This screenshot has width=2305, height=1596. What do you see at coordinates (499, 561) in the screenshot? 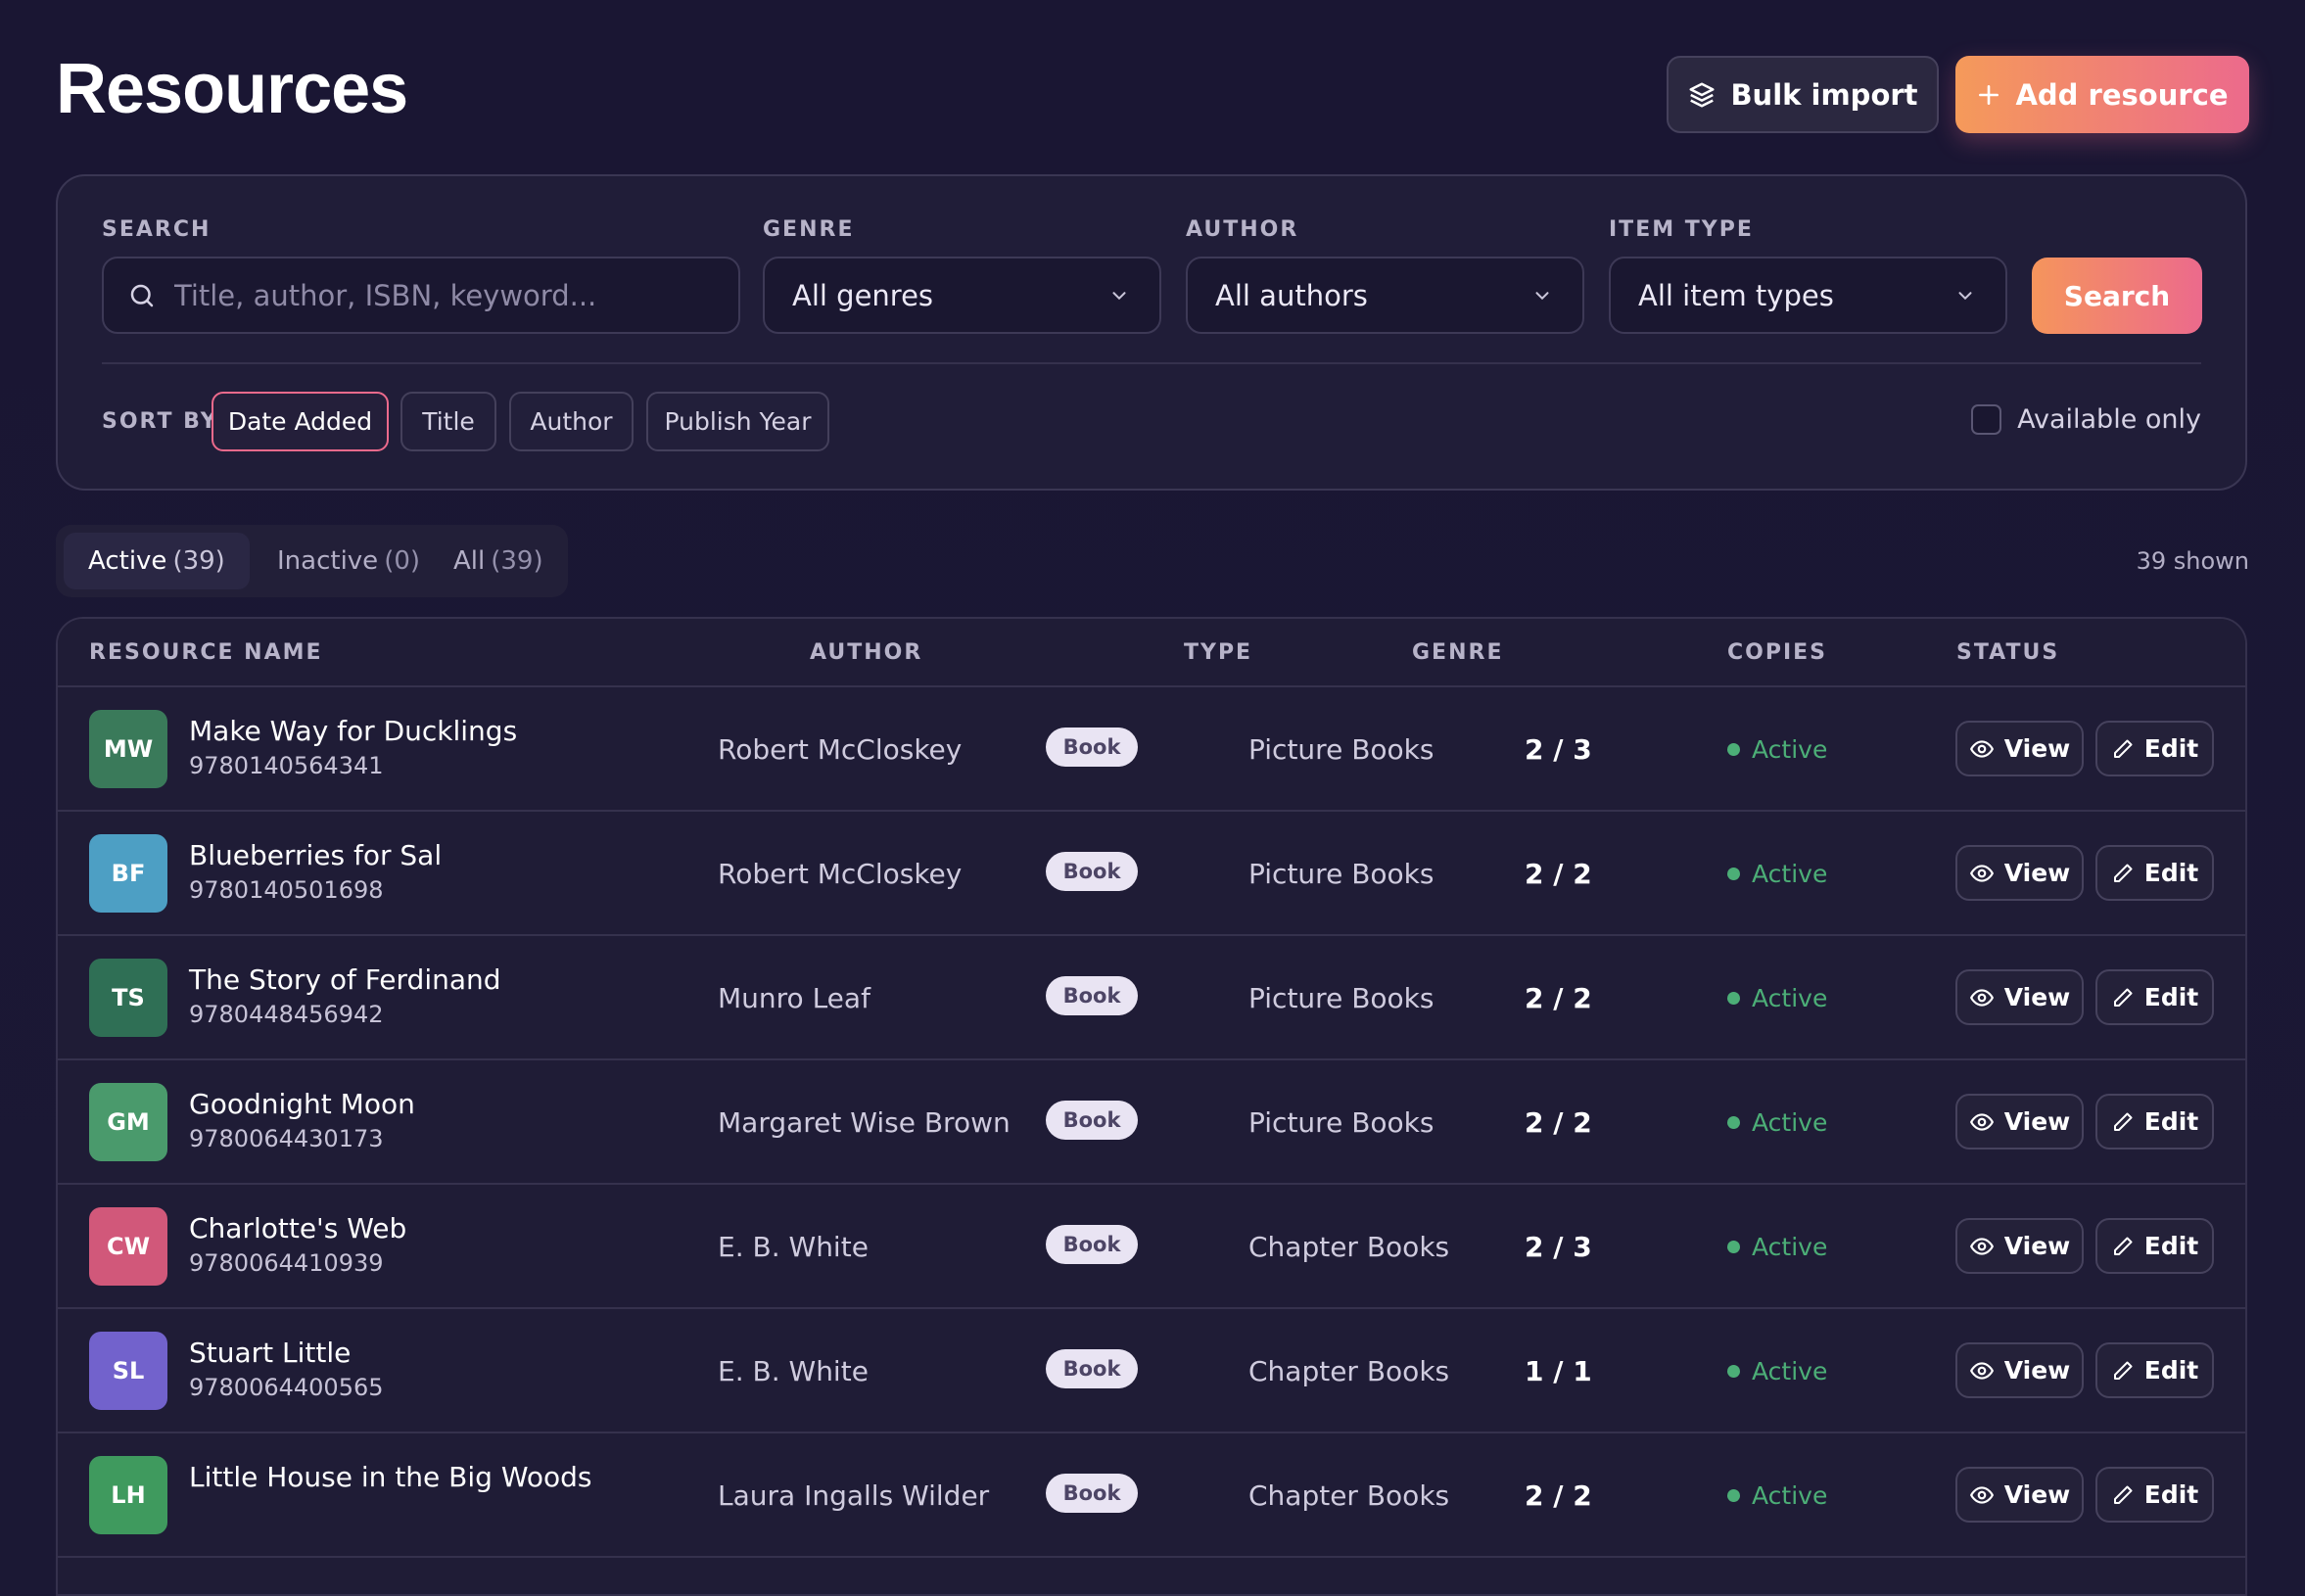
I see `tab-all: All (39)` at bounding box center [499, 561].